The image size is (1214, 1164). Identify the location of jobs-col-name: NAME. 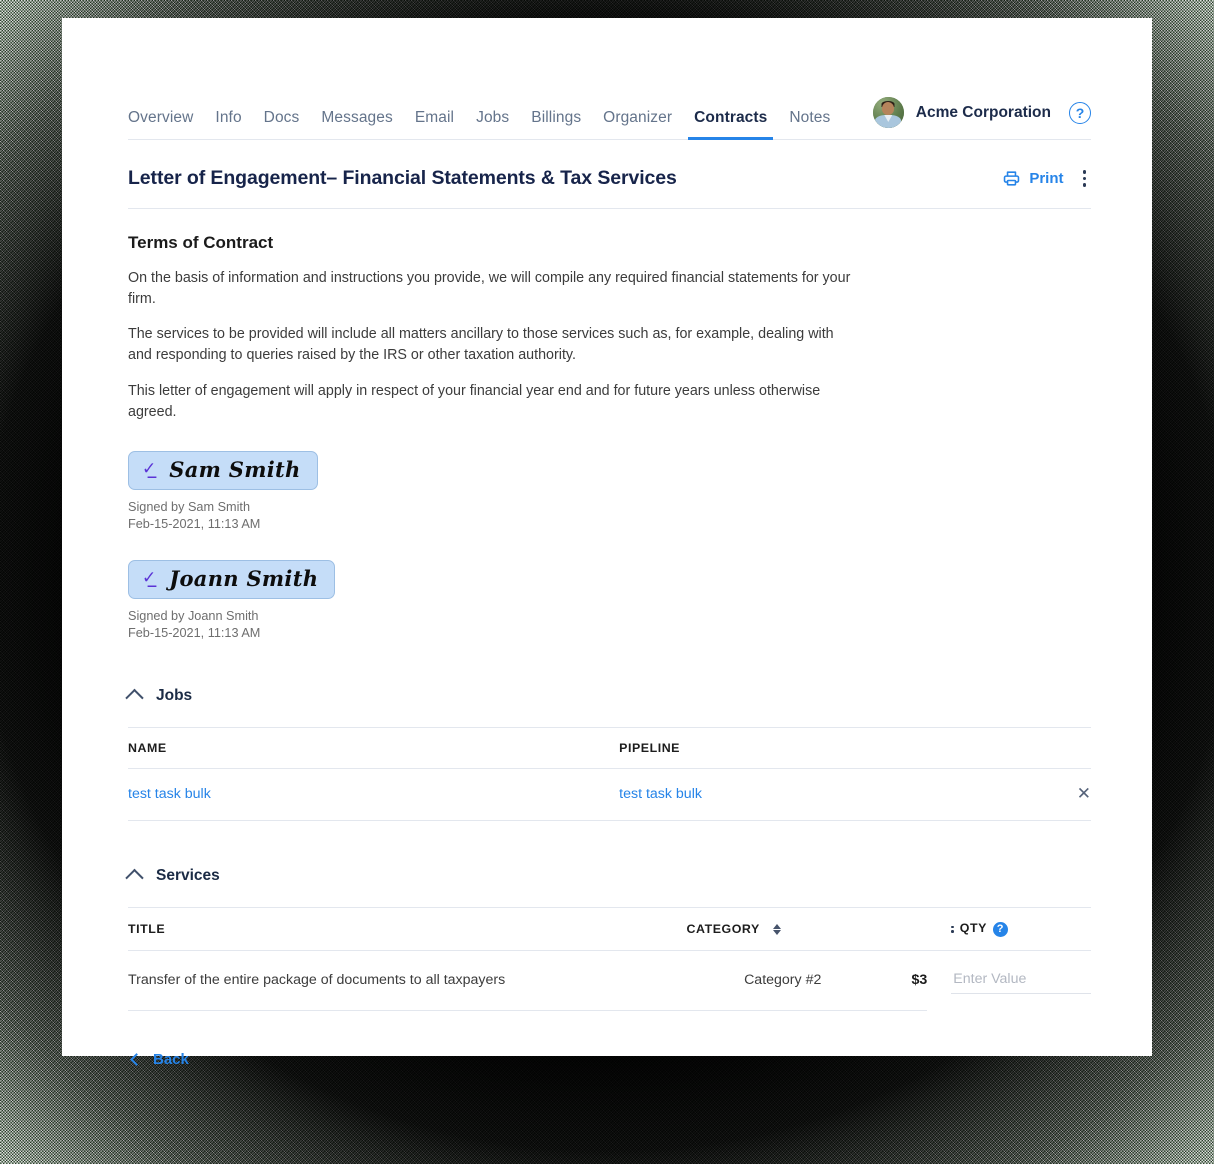
(374, 748).